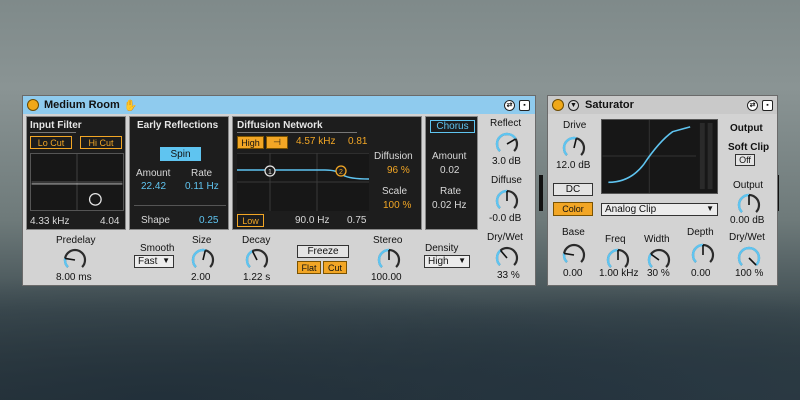  What do you see at coordinates (449, 170) in the screenshot?
I see `chorus-amount-value: 0.02` at bounding box center [449, 170].